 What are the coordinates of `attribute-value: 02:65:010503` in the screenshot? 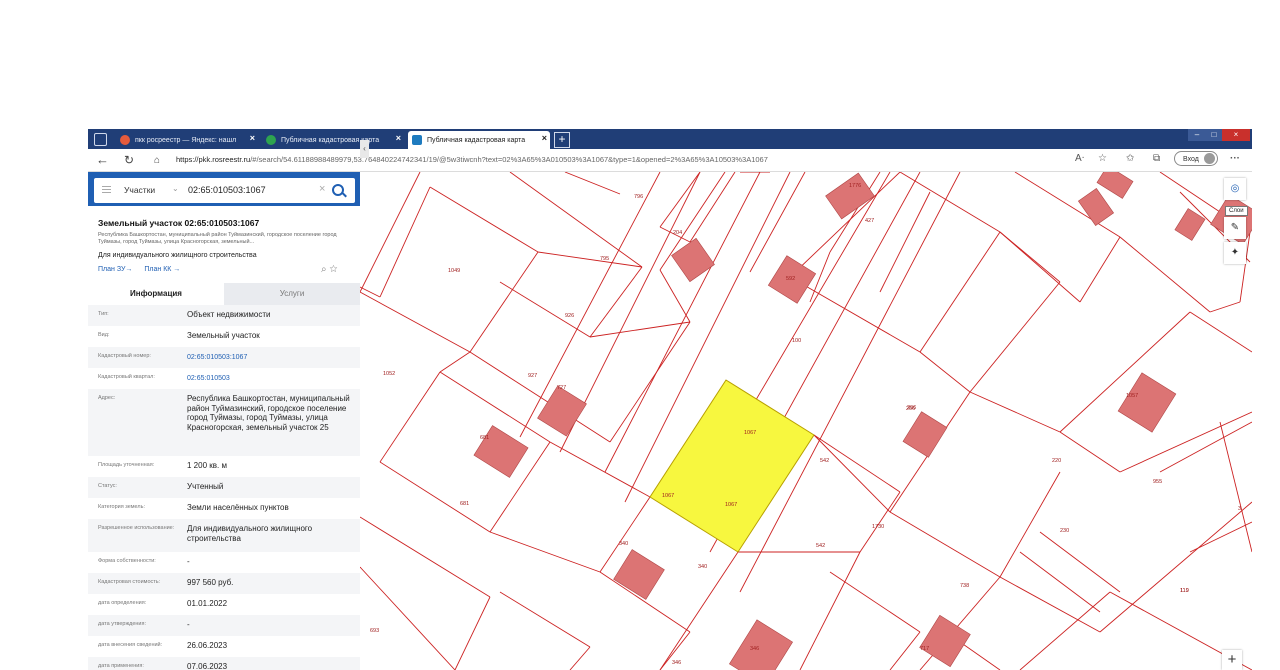 It's located at (271, 379).